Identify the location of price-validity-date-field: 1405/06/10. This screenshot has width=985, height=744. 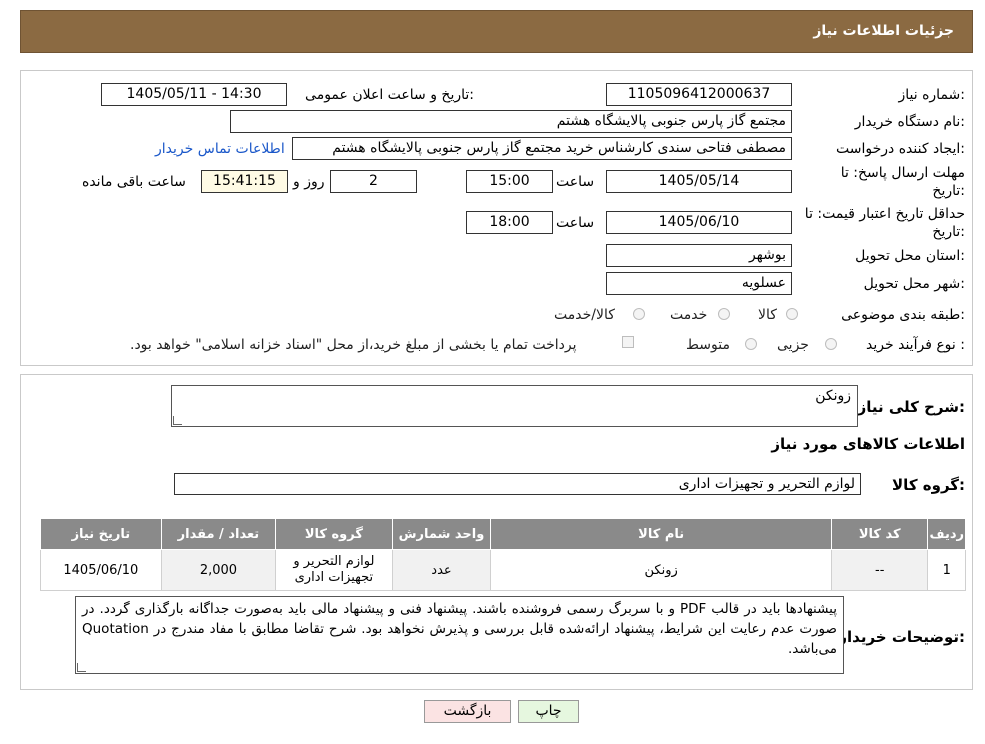
(699, 222).